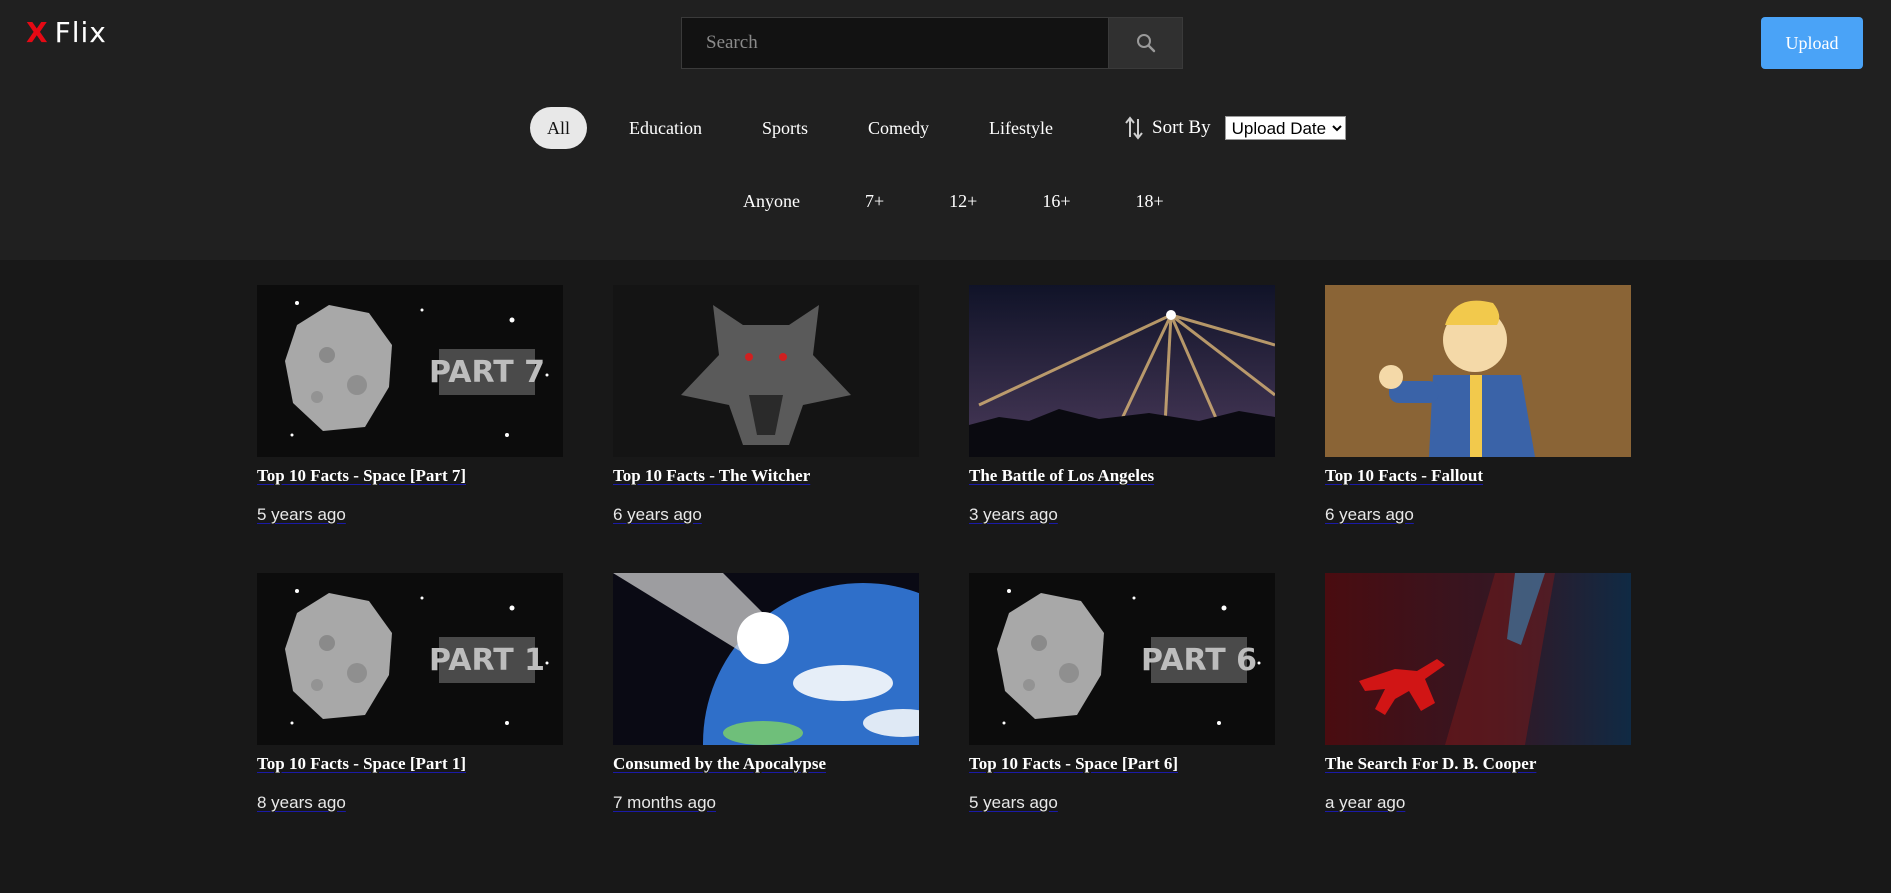 The image size is (1891, 893). Describe the element at coordinates (1478, 476) in the screenshot. I see `video-title: Top 10 Facts - Fallout` at that location.